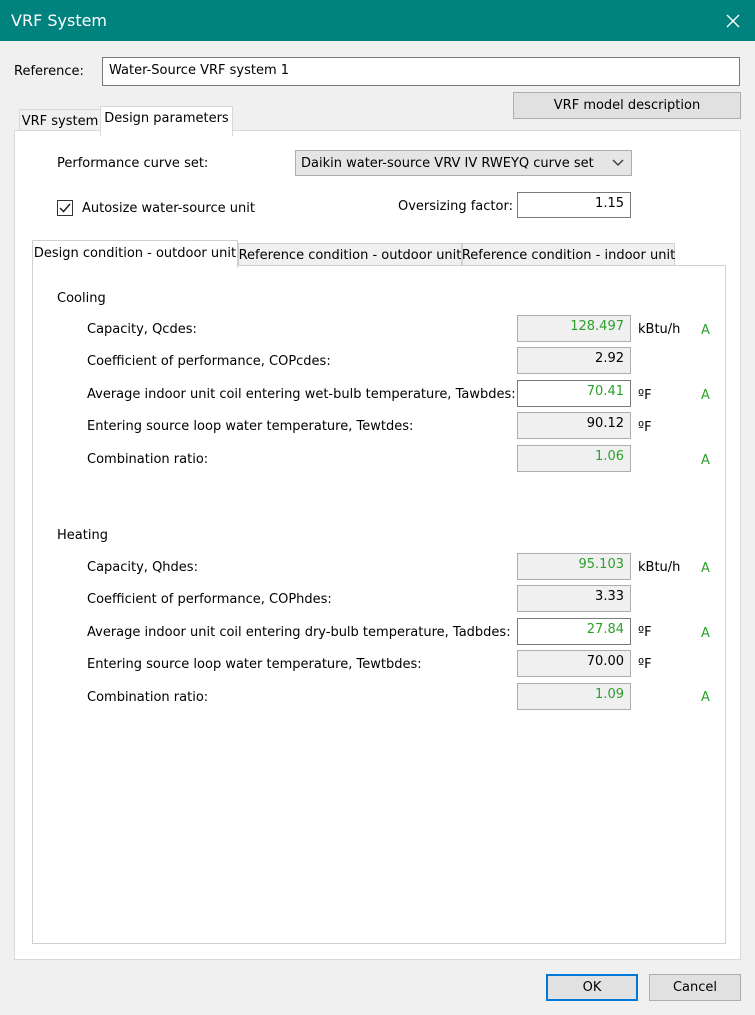 The width and height of the screenshot is (755, 1015). Describe the element at coordinates (705, 460) in the screenshot. I see `cooling-combination-autosize-flag: A` at that location.